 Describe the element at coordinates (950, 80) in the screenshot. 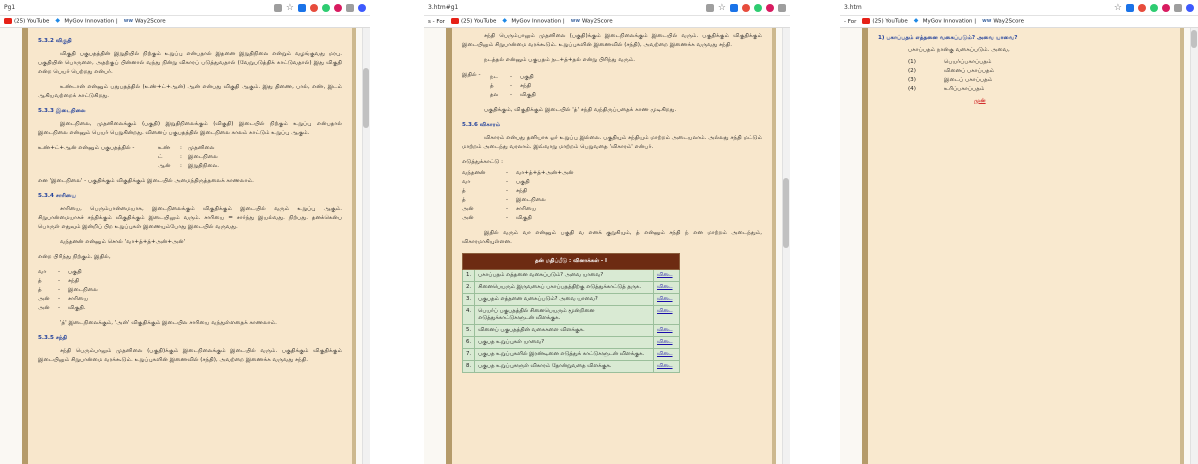

I see `list-item: (3) இடைப் பகாப்பதம்` at that location.